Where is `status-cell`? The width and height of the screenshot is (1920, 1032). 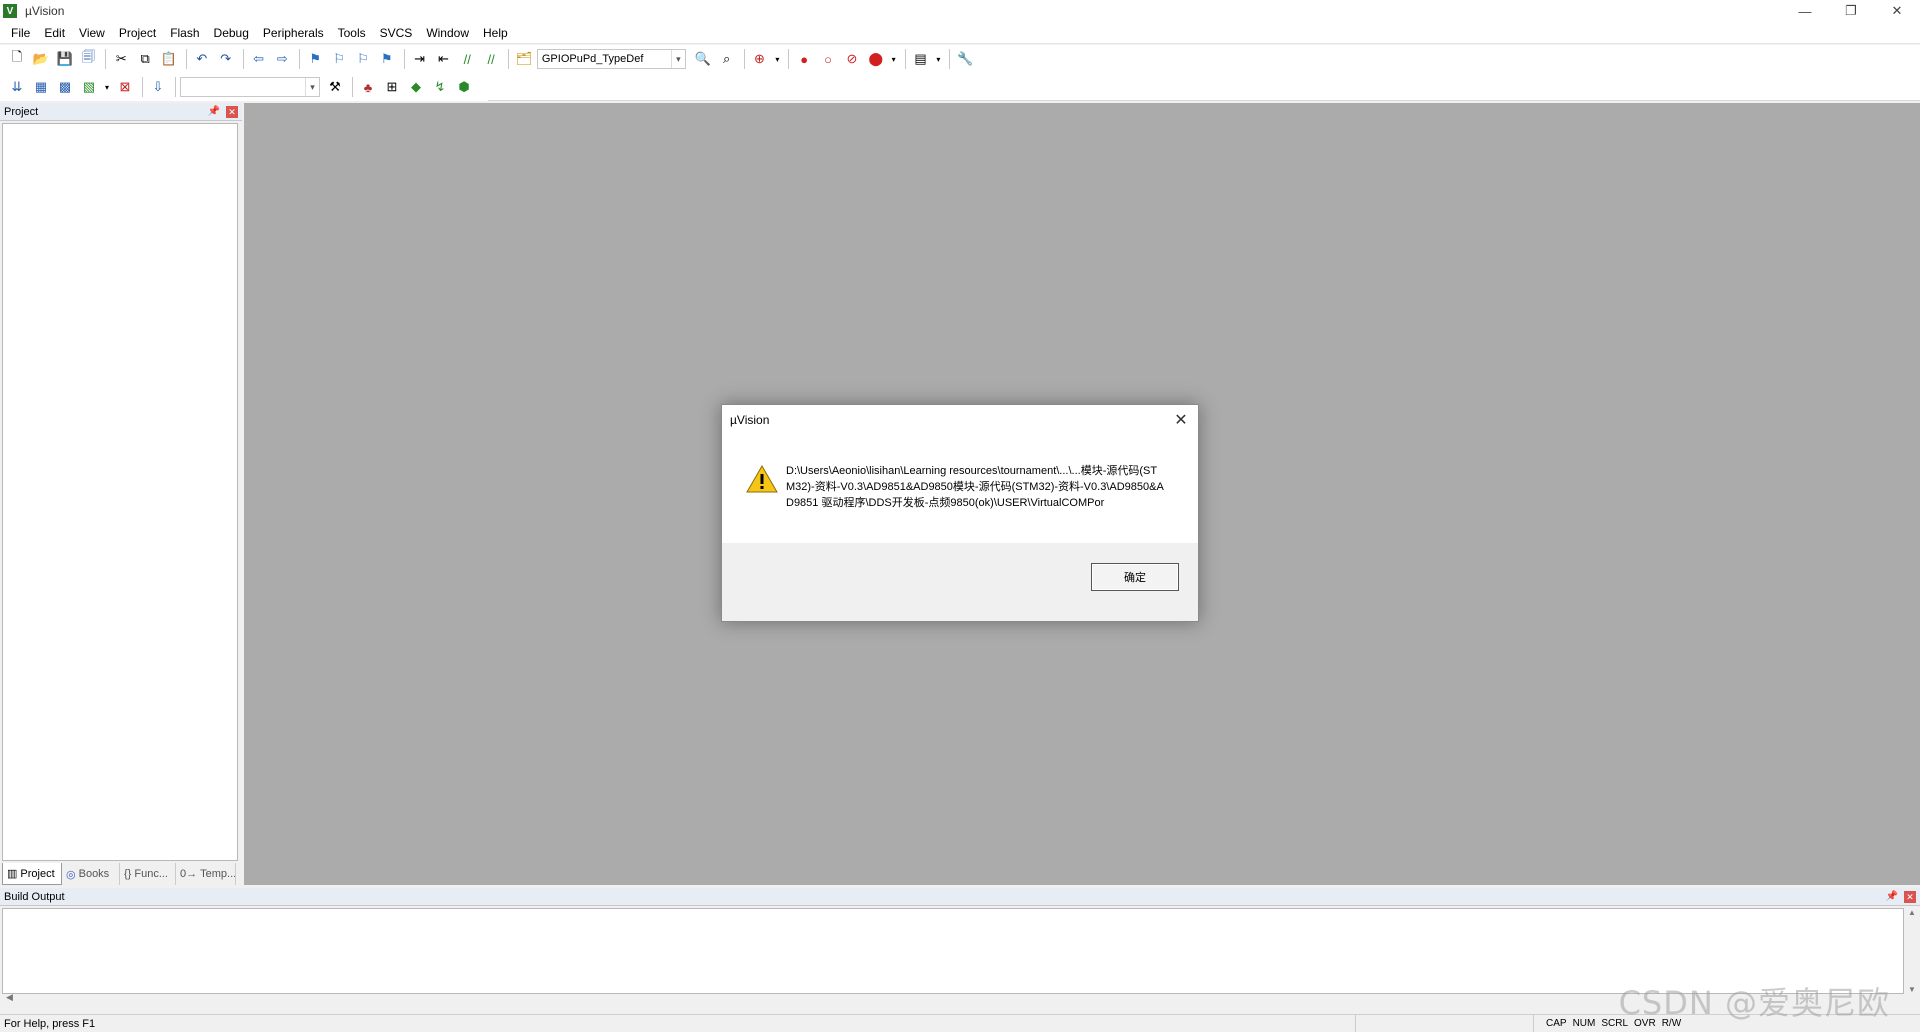
status-cell is located at coordinates (1445, 1023).